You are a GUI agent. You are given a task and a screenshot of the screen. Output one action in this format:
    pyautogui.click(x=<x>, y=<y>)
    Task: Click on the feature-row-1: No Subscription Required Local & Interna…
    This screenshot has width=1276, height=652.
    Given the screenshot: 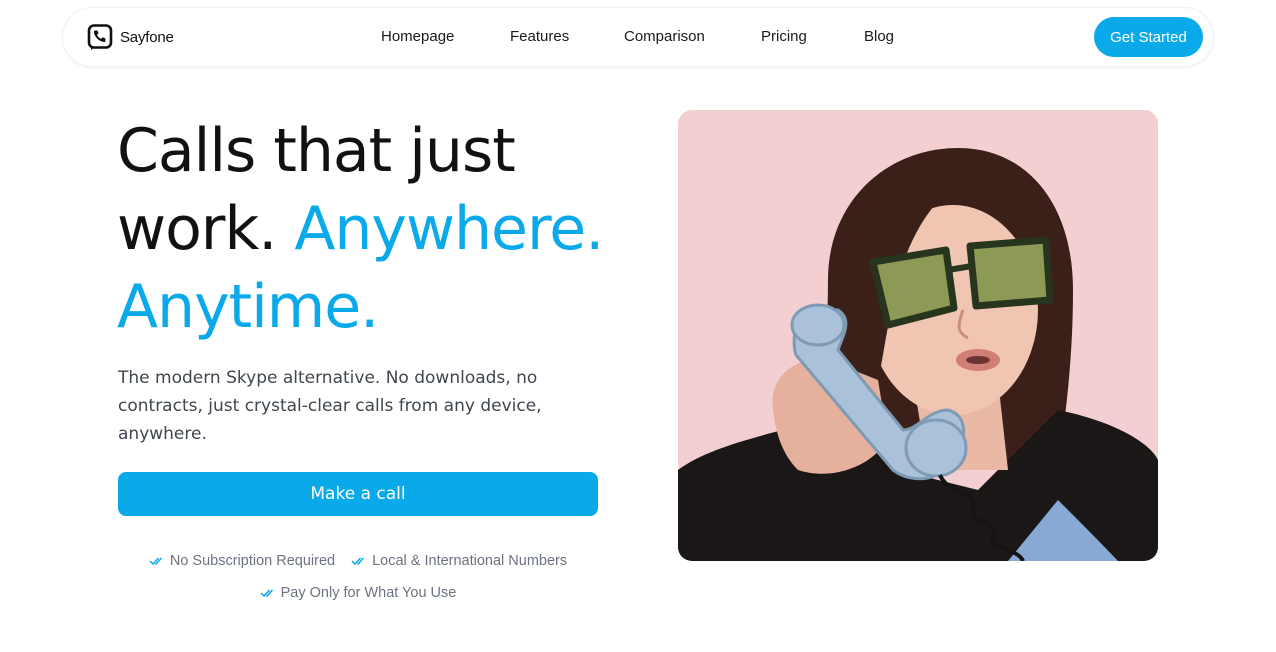 What is the action you would take?
    pyautogui.click(x=358, y=561)
    